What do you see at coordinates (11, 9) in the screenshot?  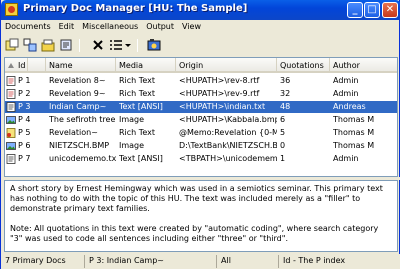 I see `app-icon` at bounding box center [11, 9].